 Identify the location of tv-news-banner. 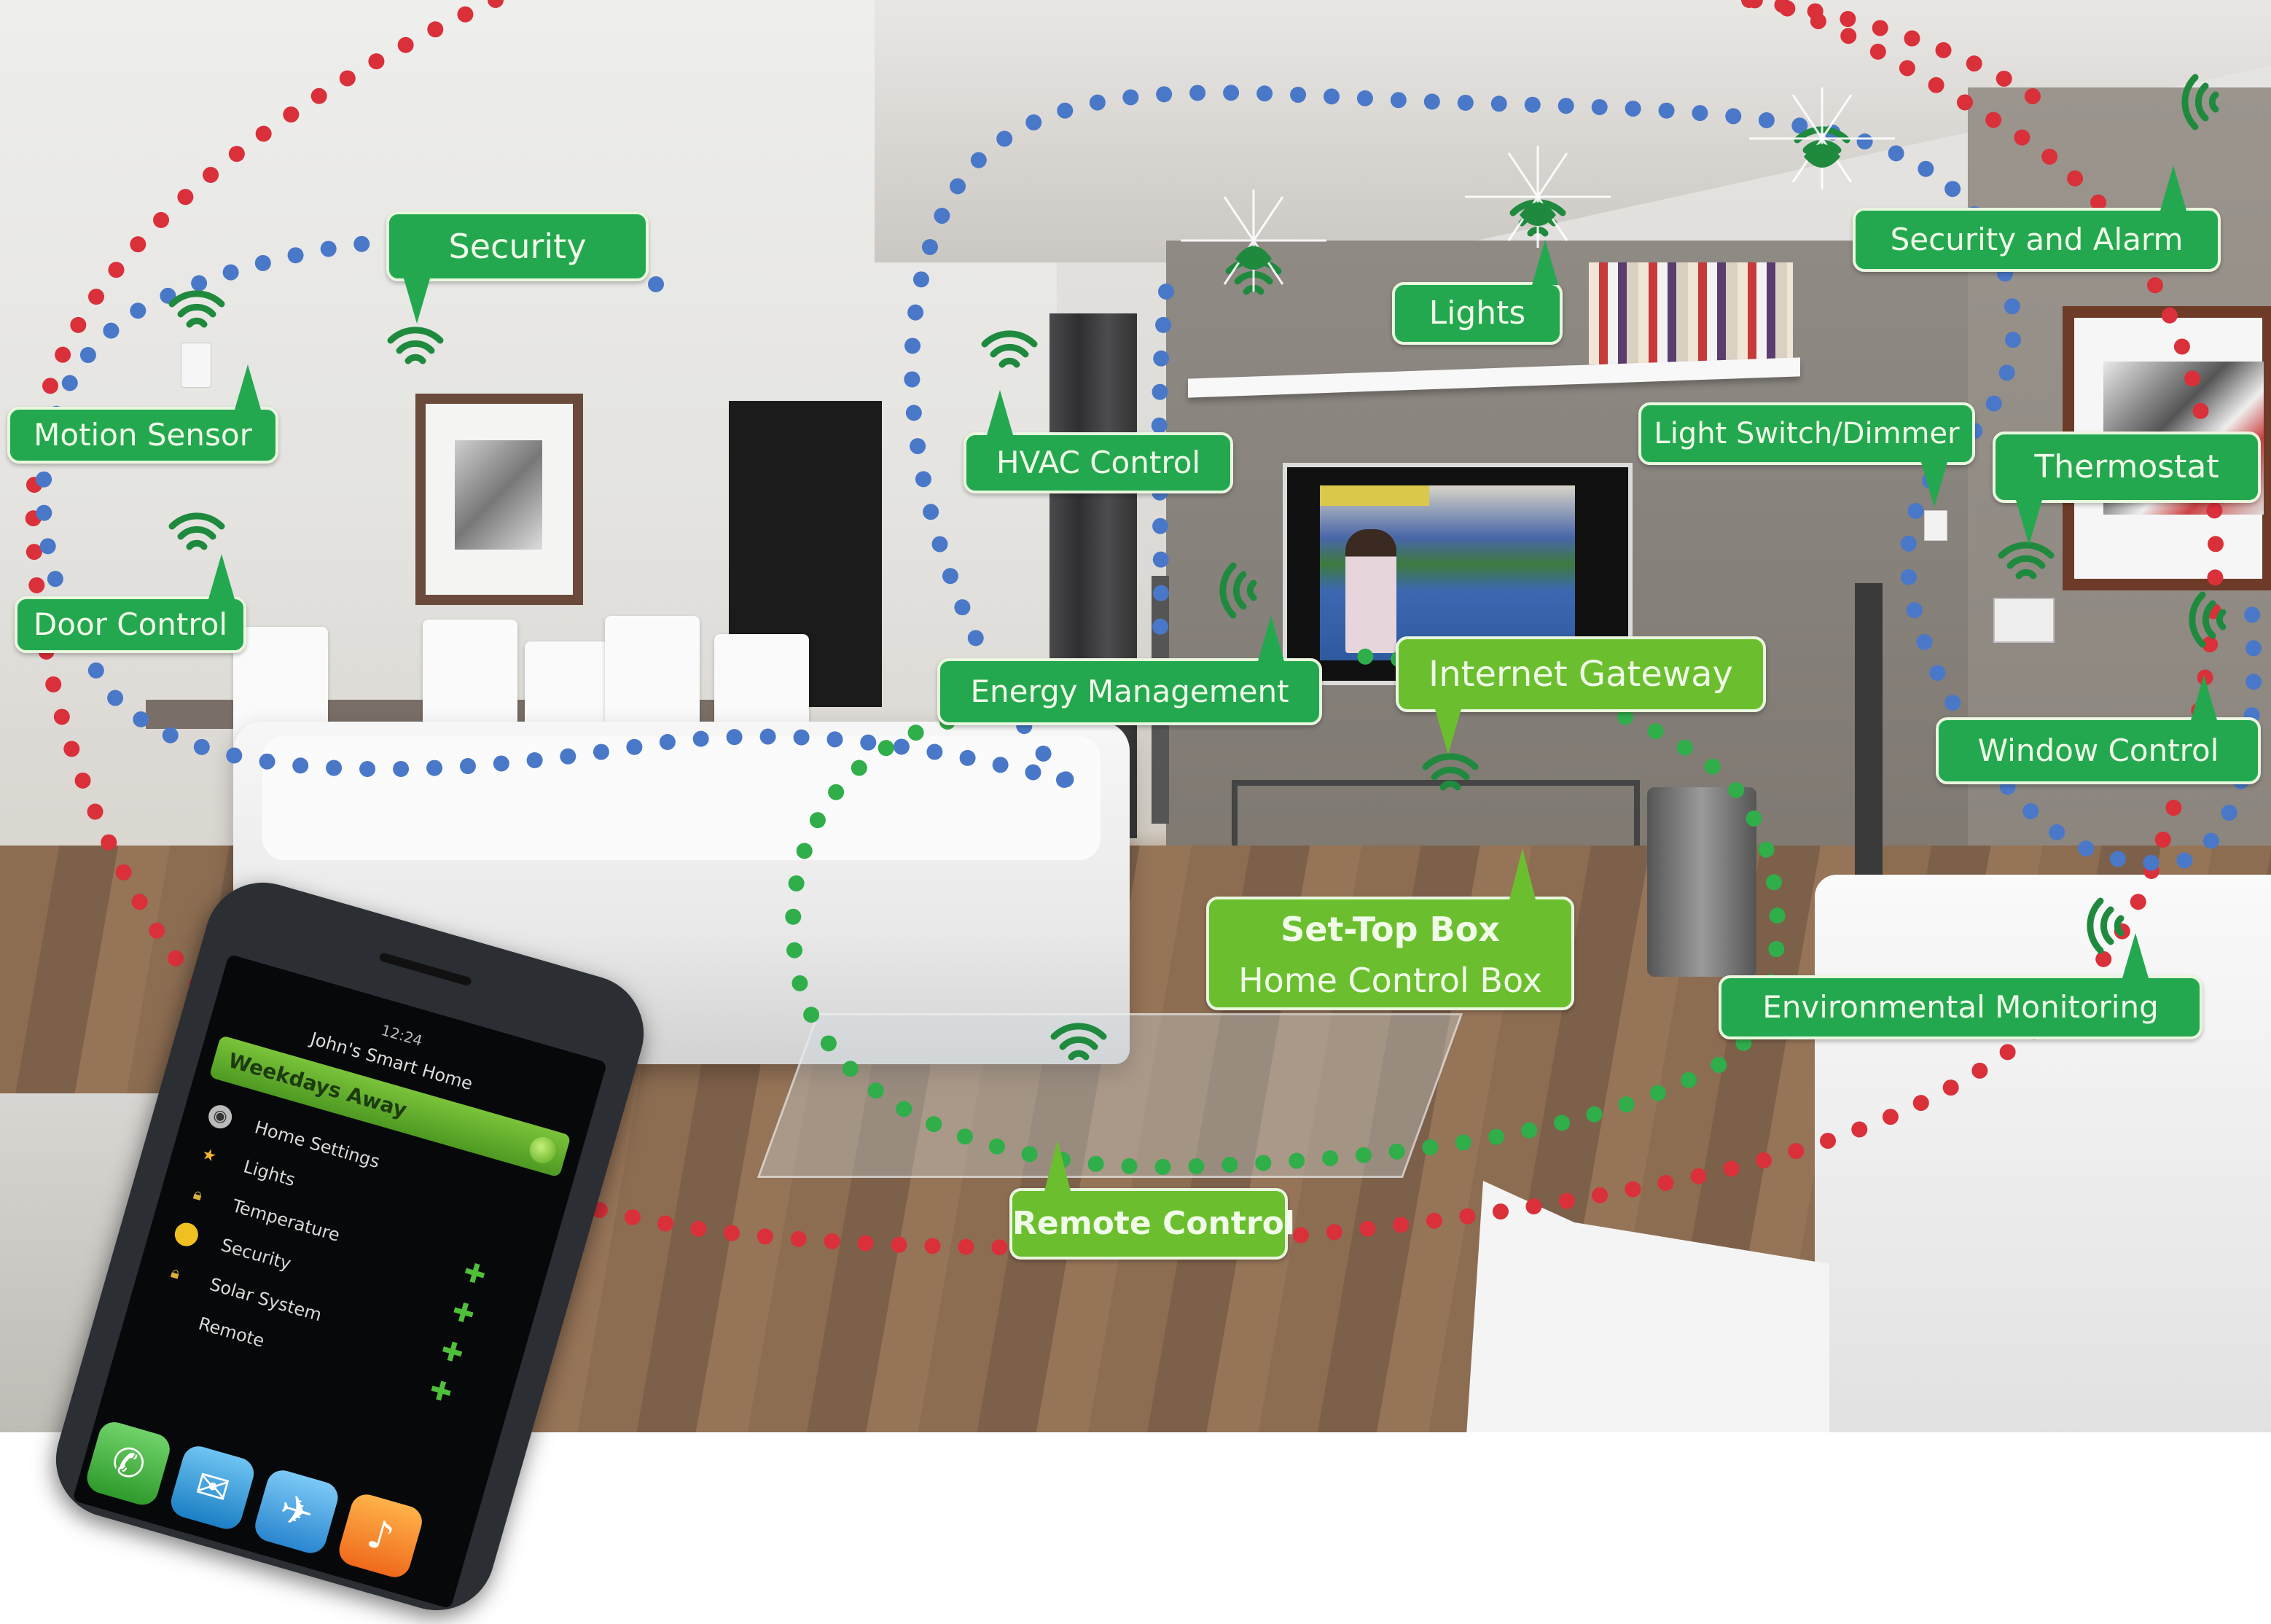
(1374, 495).